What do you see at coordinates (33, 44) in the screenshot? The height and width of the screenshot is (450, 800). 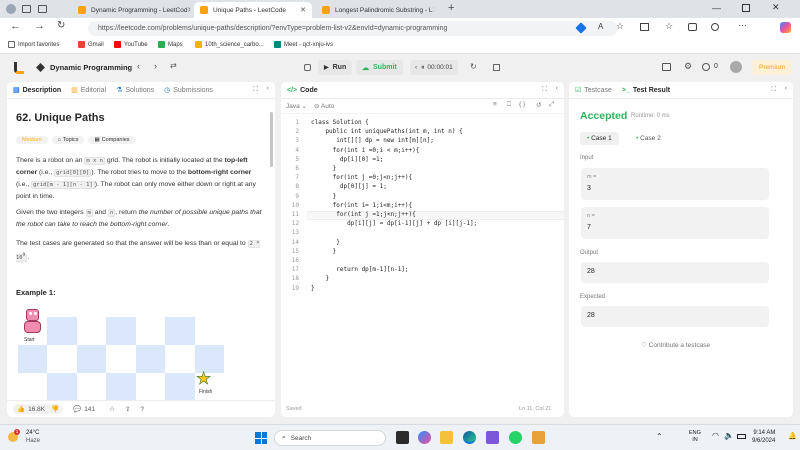 I see `favorite-import: Import favorites` at bounding box center [33, 44].